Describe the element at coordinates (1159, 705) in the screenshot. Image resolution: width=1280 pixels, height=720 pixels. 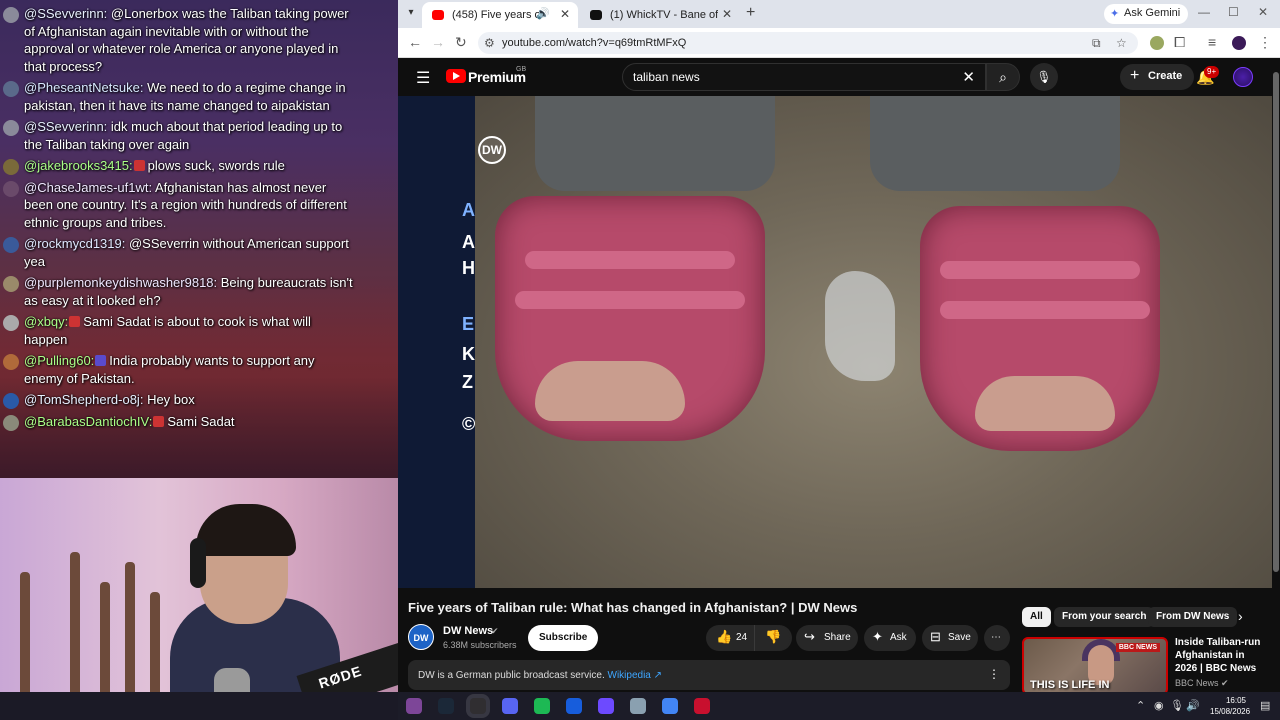
I see `tray-app-icon: ◉` at that location.